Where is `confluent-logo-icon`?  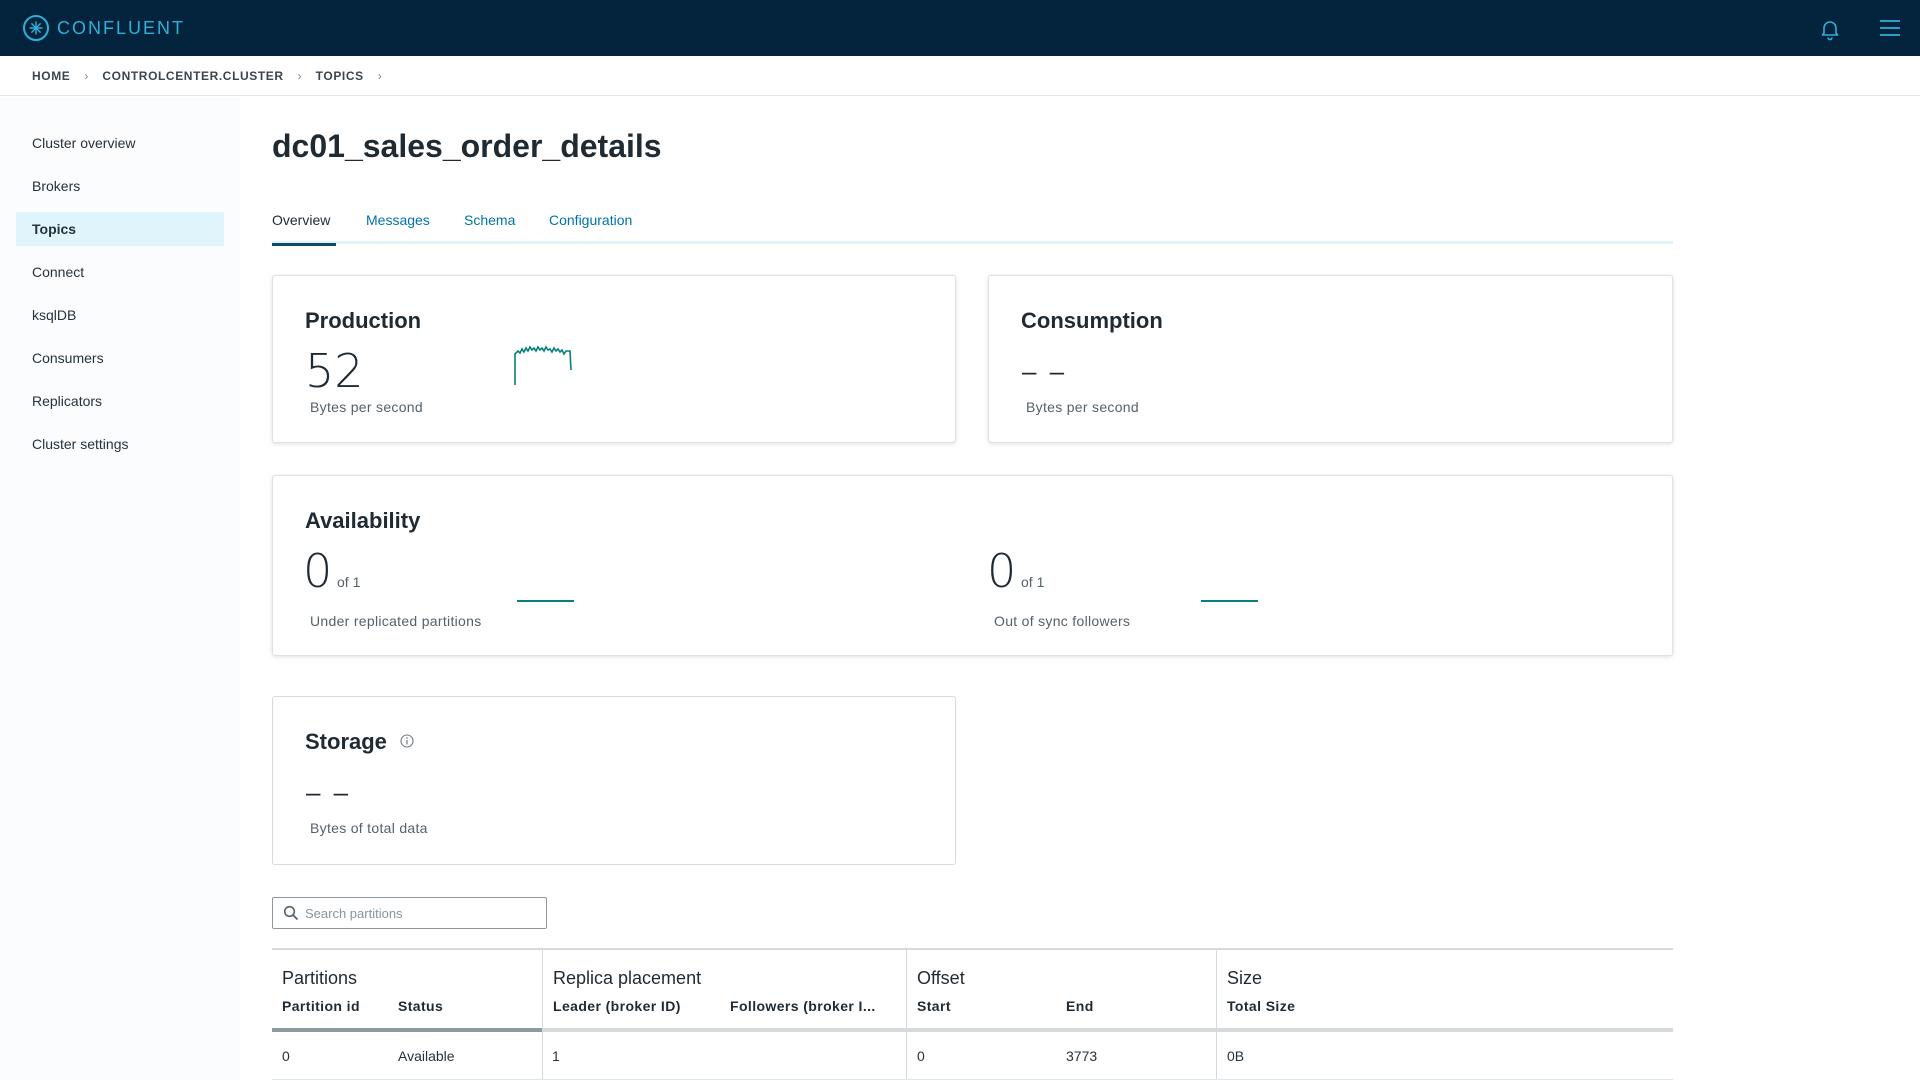 confluent-logo-icon is located at coordinates (36, 28).